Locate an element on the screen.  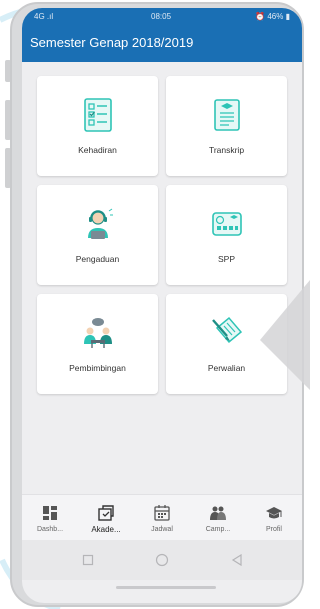
back-icon is located at coordinates (237, 560).